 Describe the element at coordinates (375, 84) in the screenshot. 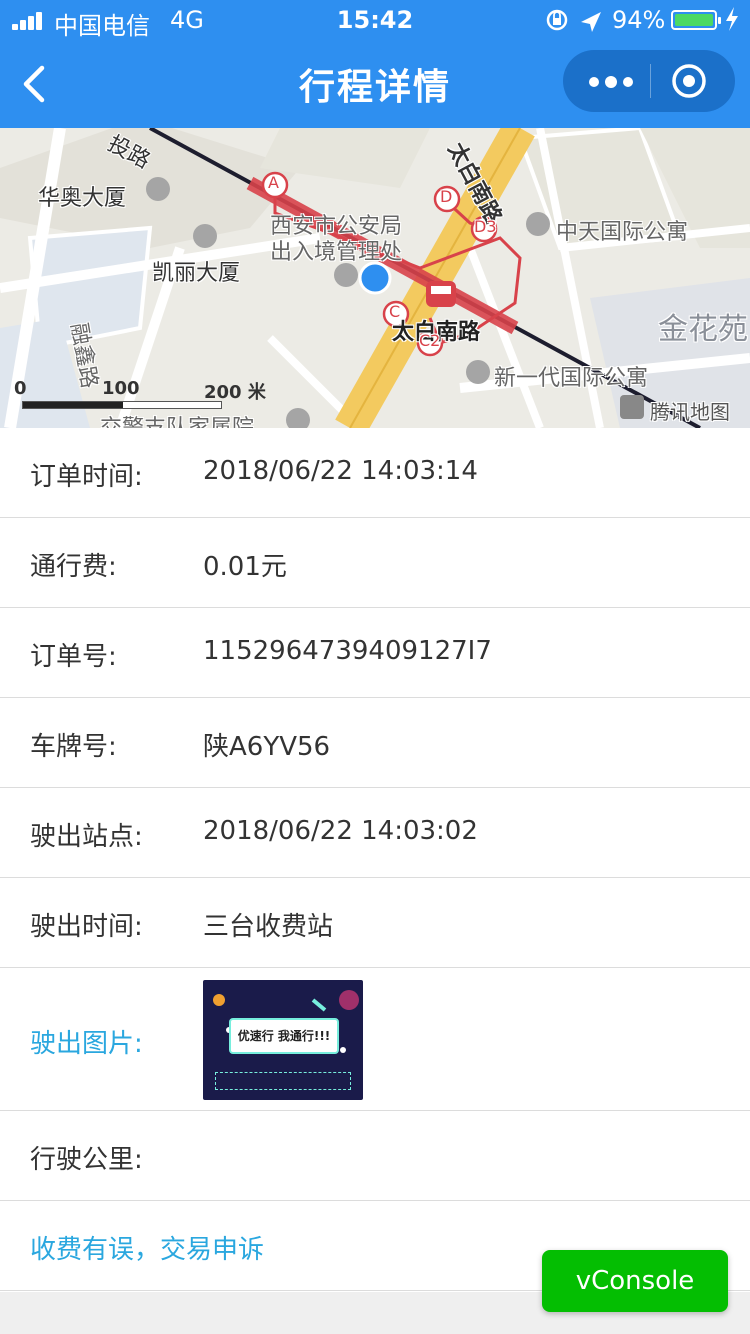

I see `nav-bar: 行程详情` at that location.